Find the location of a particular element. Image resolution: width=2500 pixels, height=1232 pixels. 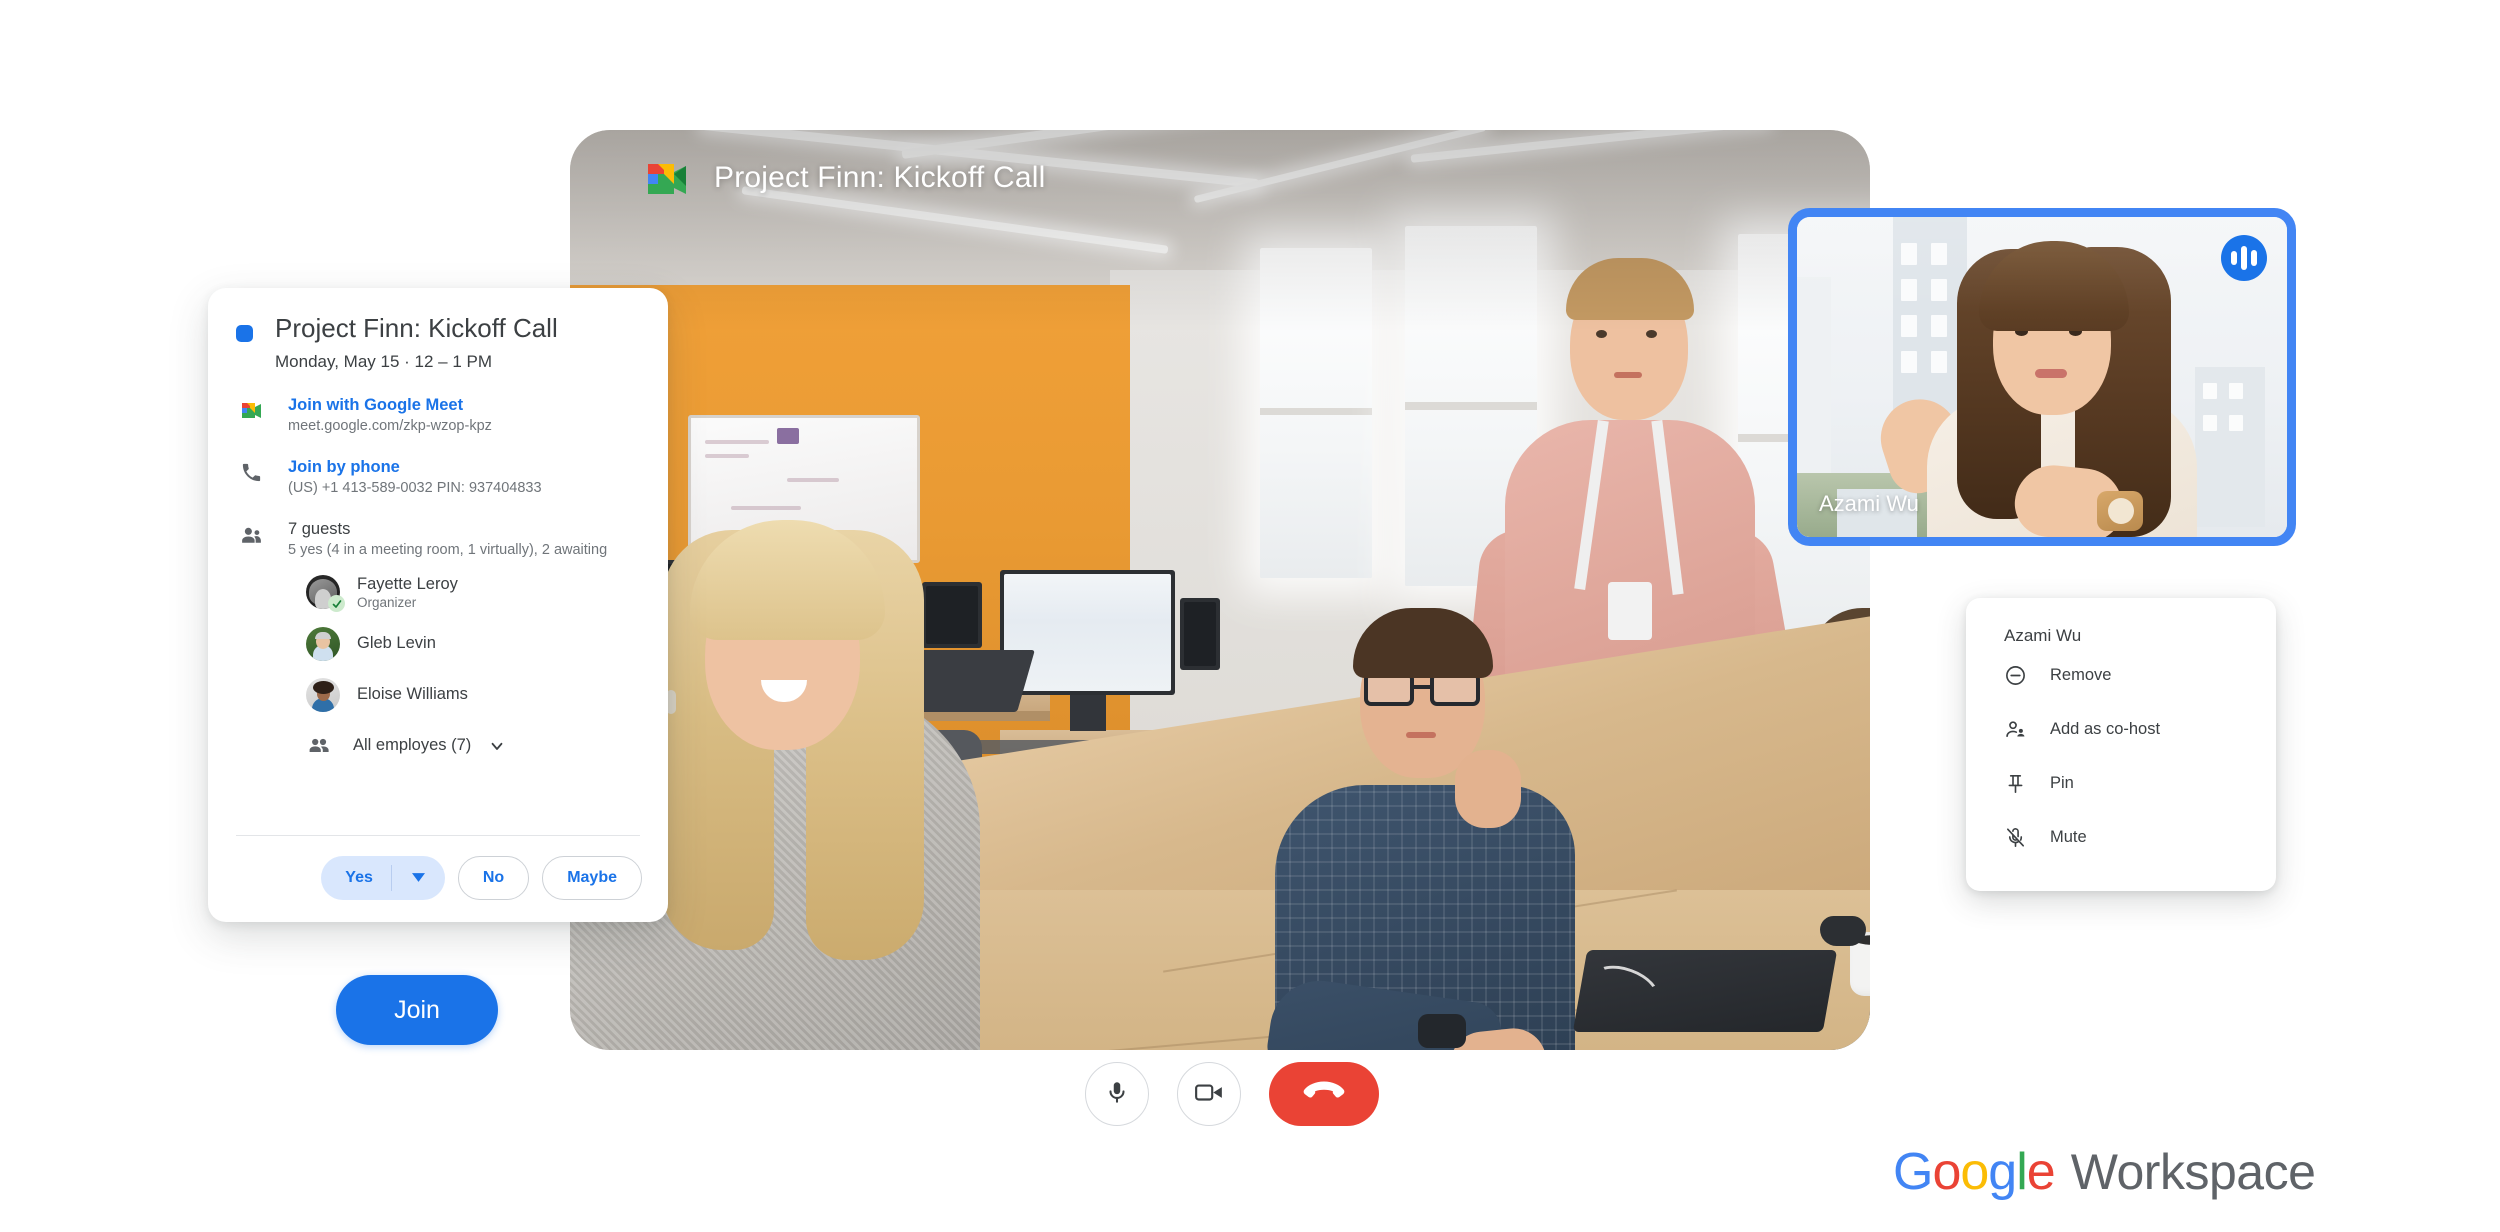

window is located at coordinates (1316, 413).